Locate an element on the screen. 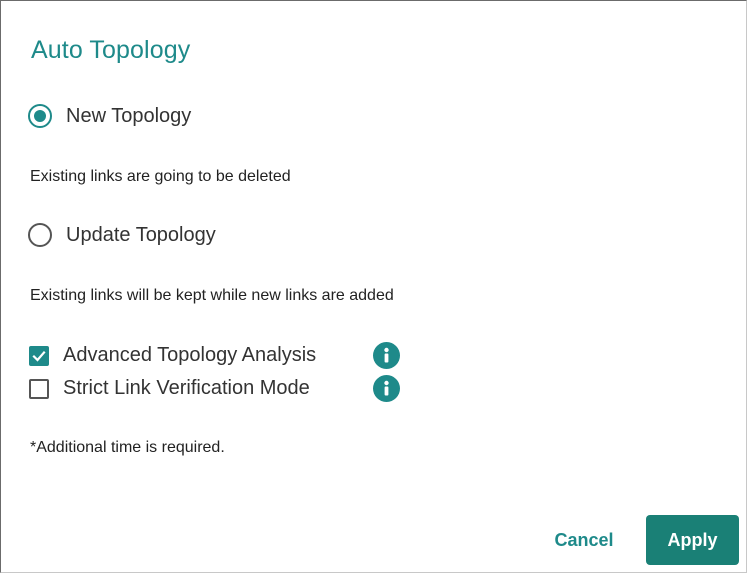 The image size is (749, 575). strict-link-verification-row: Strict Link Verification Mode is located at coordinates (214, 388).